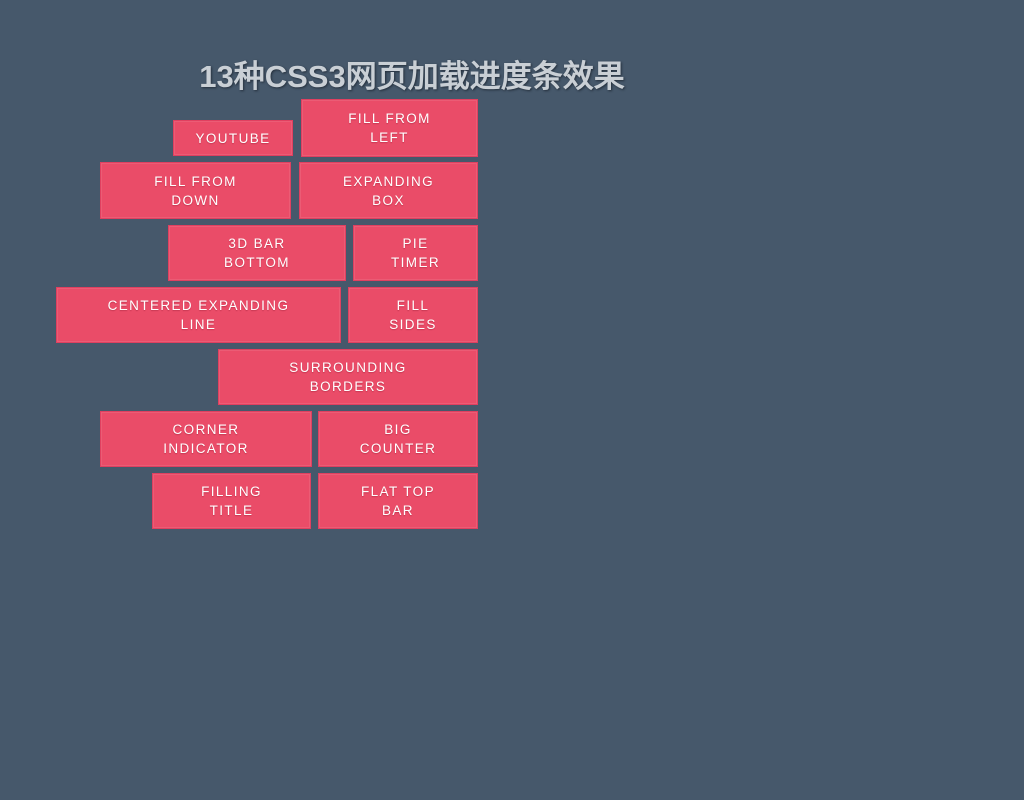 Image resolution: width=1024 pixels, height=800 pixels. I want to click on demo-button-fill-sides: FILL SIDES, so click(413, 315).